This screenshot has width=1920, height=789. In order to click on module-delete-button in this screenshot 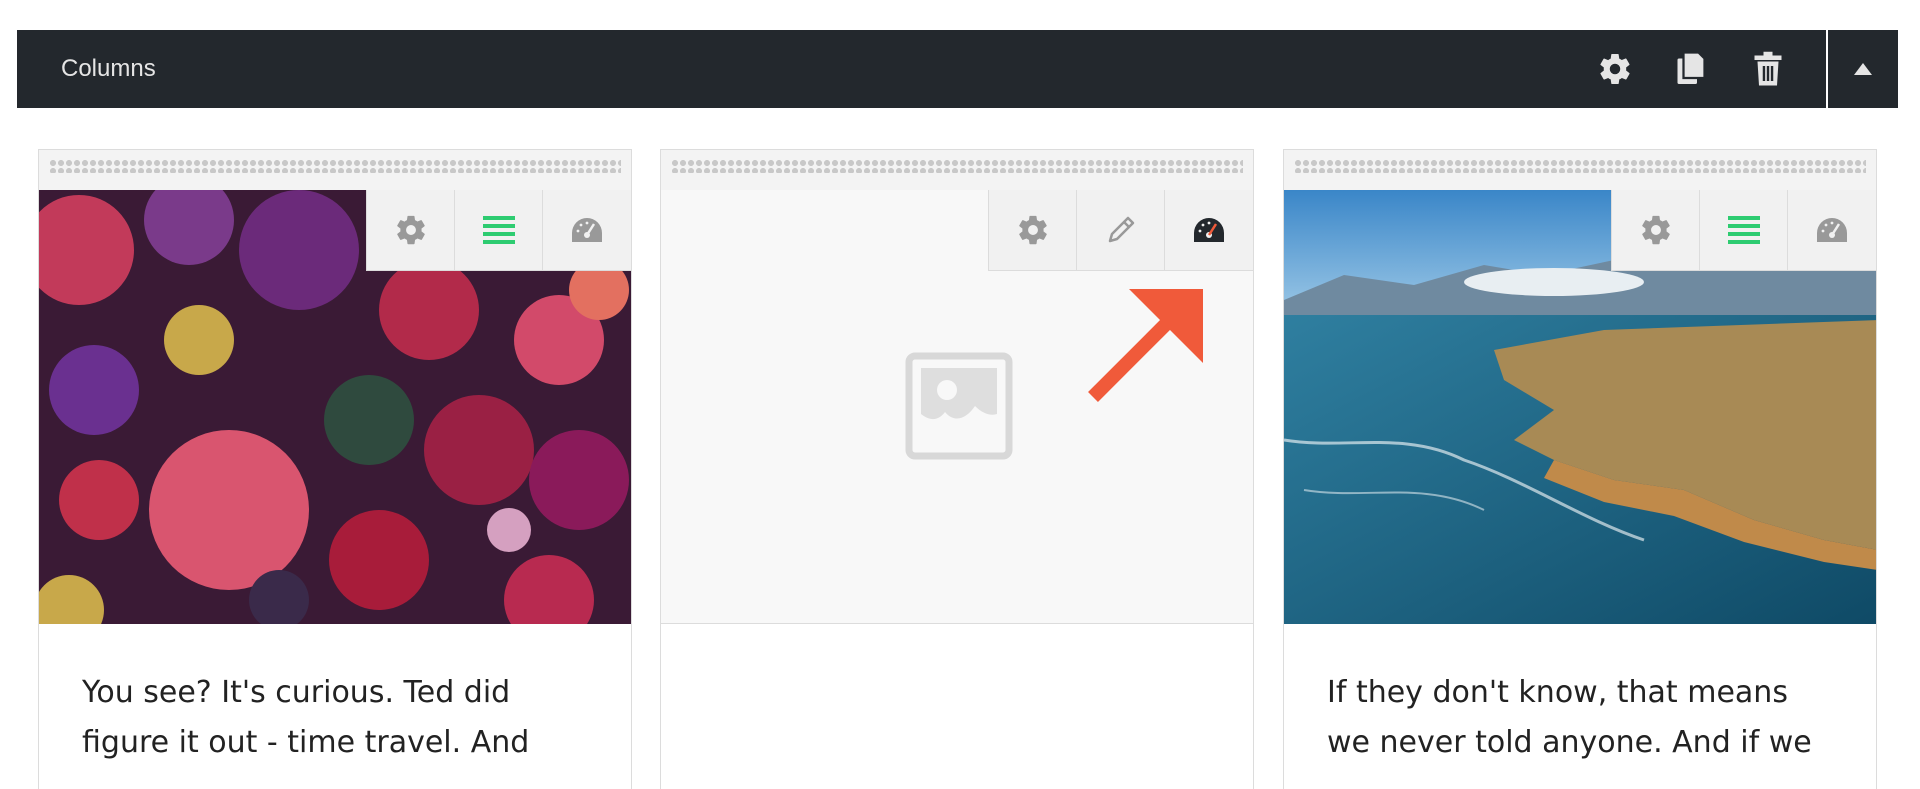, I will do `click(1768, 69)`.